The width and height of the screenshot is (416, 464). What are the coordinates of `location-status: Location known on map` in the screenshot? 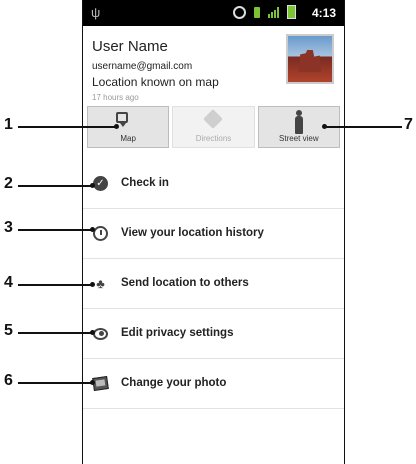 It's located at (155, 82).